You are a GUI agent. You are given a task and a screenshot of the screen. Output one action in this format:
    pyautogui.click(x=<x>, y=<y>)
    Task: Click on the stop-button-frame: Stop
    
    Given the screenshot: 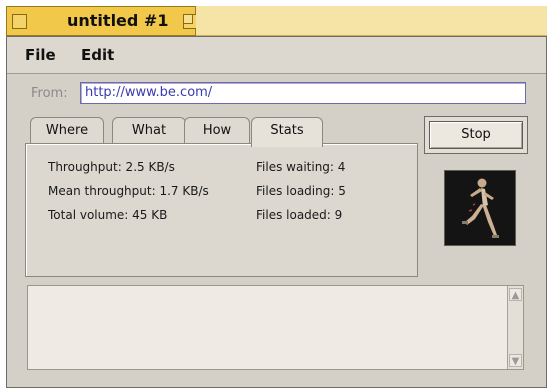 What is the action you would take?
    pyautogui.click(x=476, y=135)
    